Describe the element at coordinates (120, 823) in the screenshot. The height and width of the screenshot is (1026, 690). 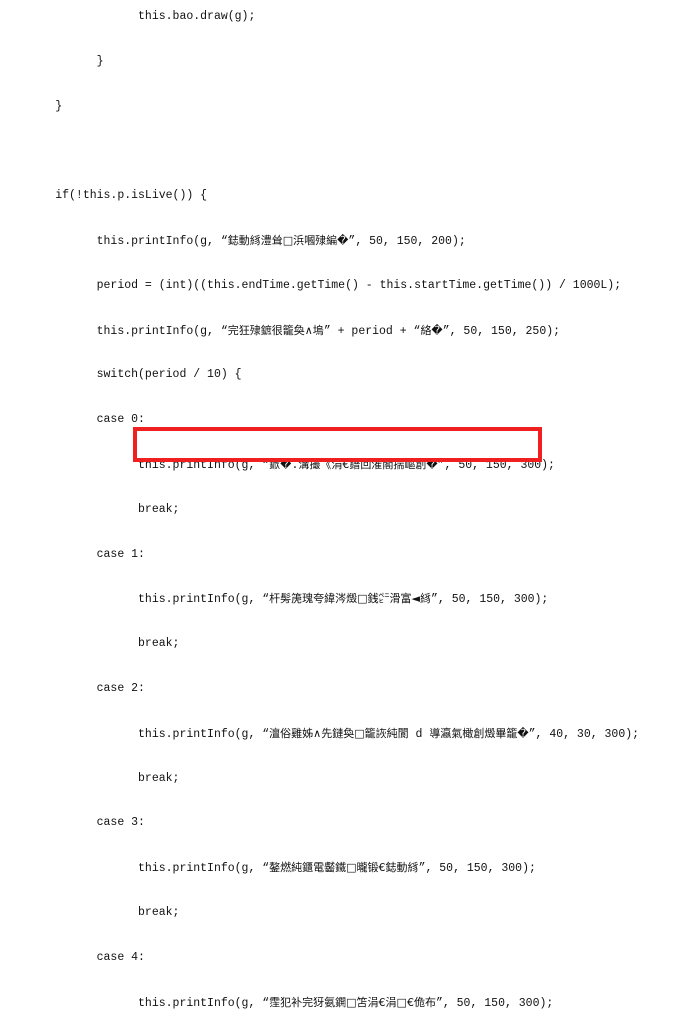
I see `code-line: case 3:` at that location.